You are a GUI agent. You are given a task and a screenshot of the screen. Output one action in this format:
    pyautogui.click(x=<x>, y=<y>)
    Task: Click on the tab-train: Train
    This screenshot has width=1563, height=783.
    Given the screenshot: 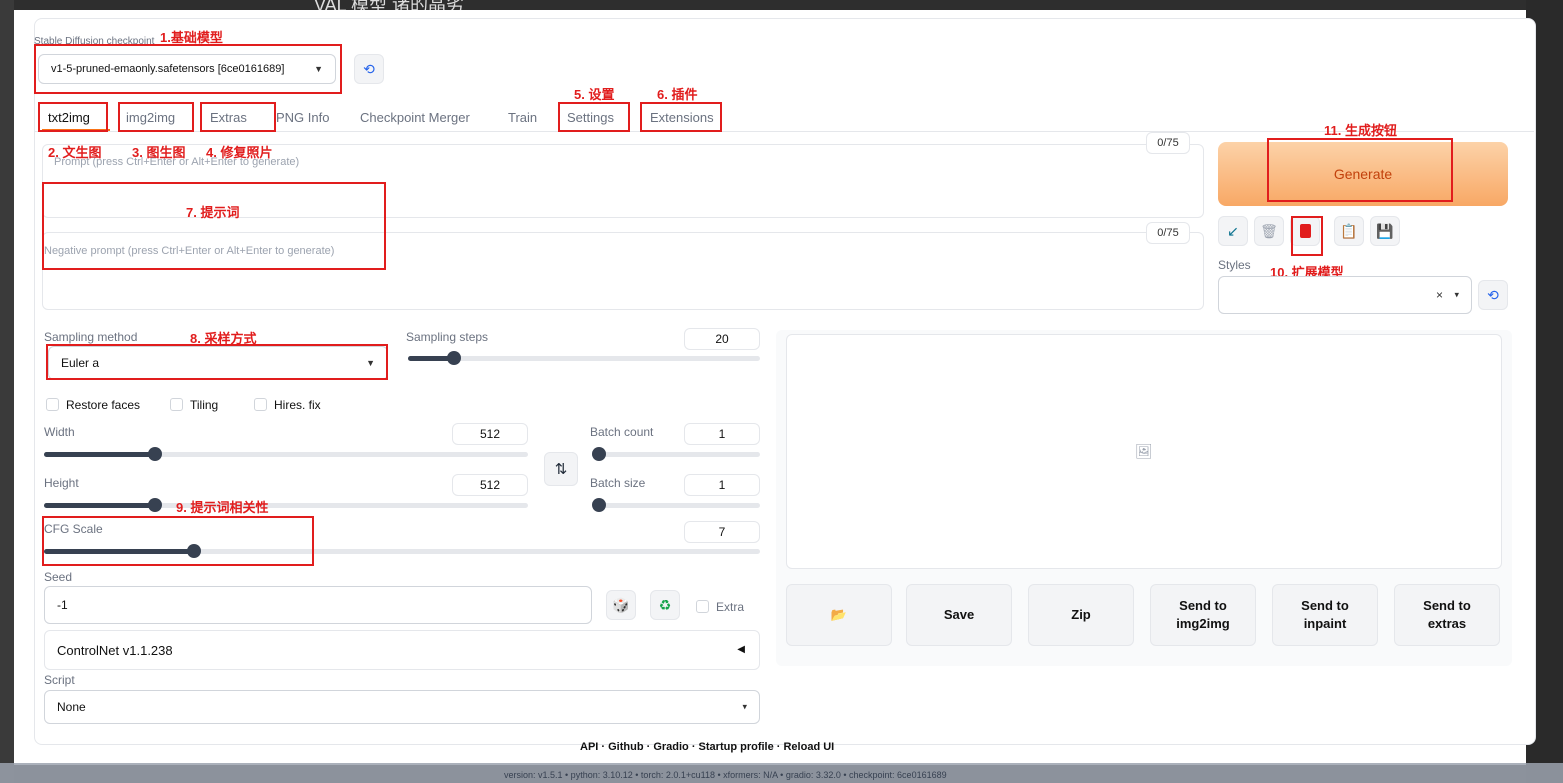 What is the action you would take?
    pyautogui.click(x=522, y=117)
    